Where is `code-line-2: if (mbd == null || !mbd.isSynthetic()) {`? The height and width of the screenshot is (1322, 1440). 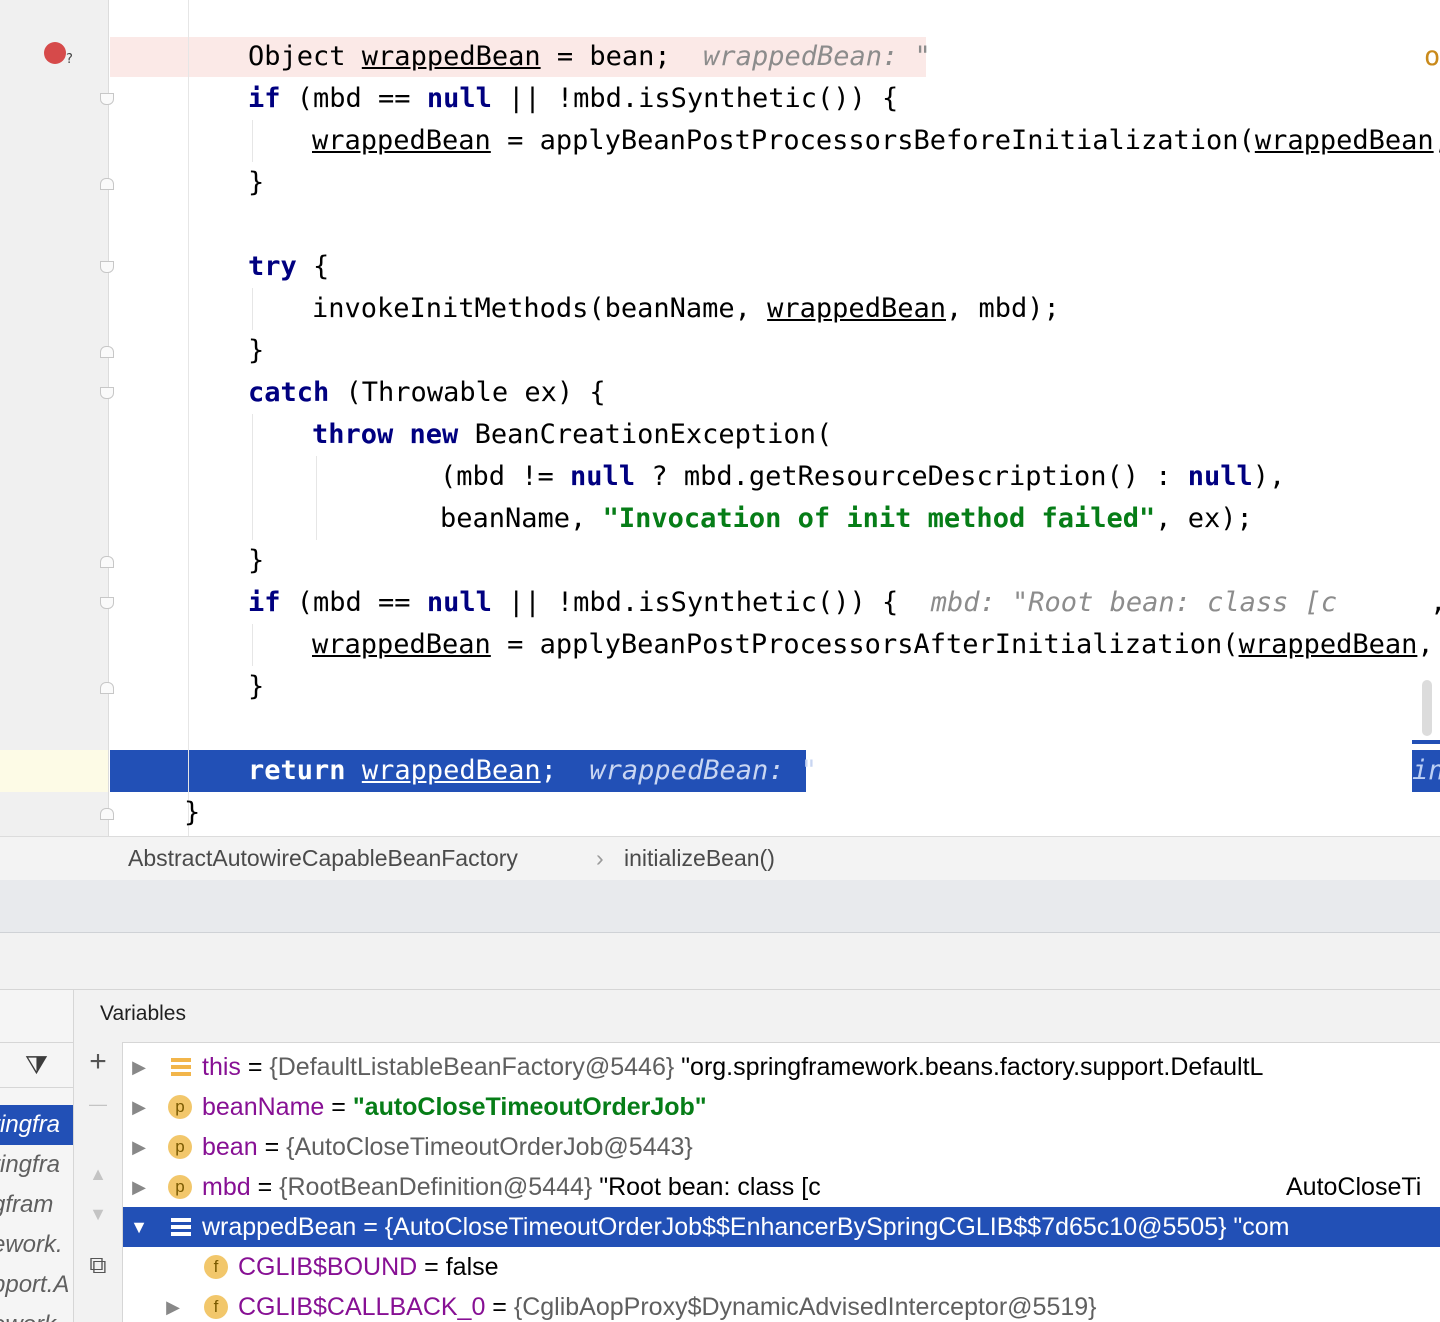
code-line-2: if (mbd == null || !mbd.isSynthetic()) { is located at coordinates (775, 99).